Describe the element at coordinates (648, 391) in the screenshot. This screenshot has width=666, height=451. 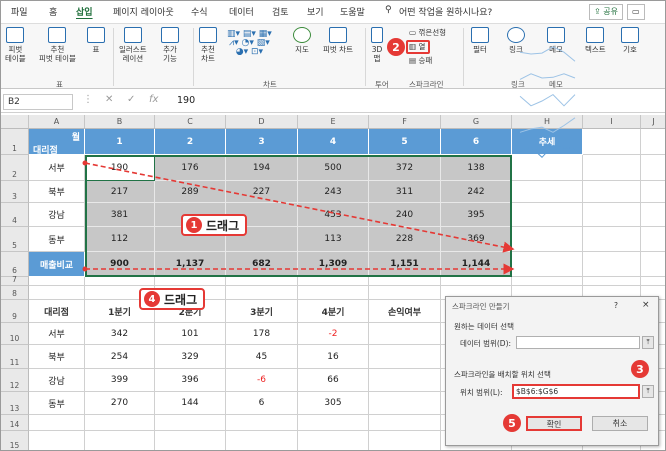
I see `collapse-icon: ⤒` at that location.